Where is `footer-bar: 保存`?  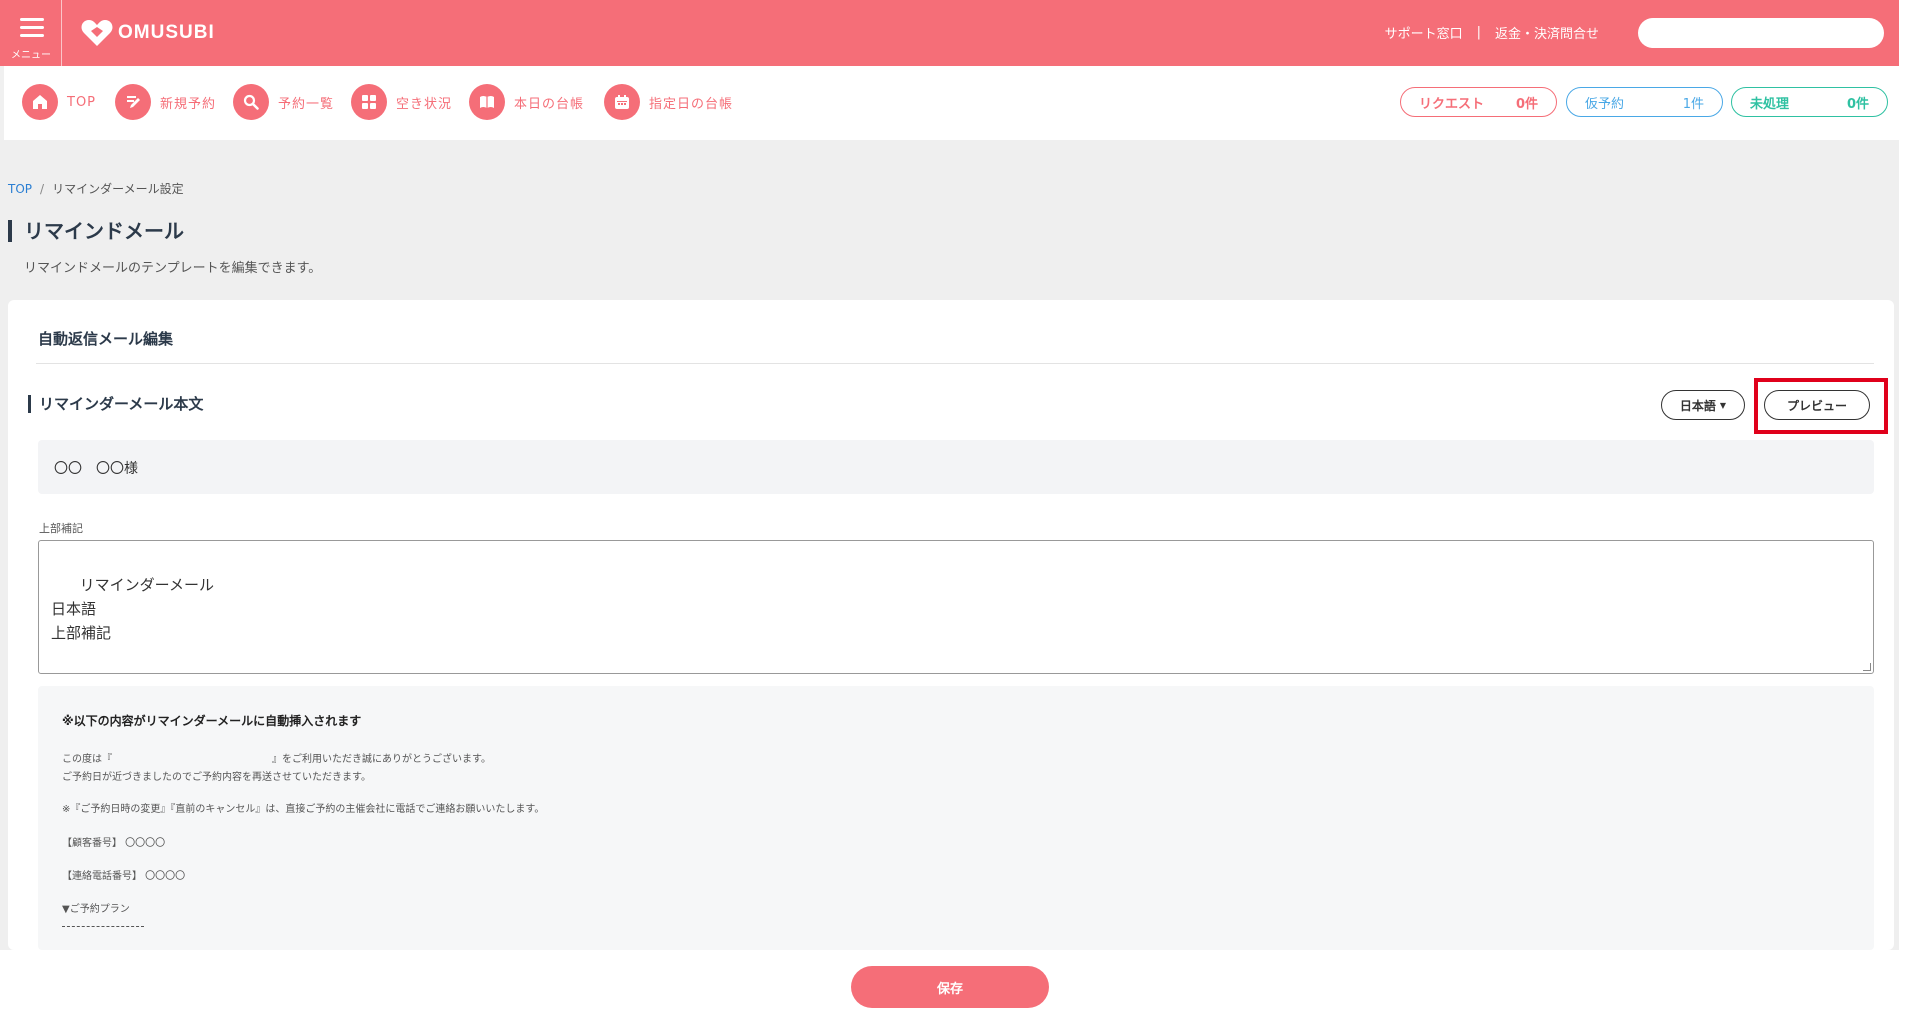 footer-bar: 保存 is located at coordinates (954, 987).